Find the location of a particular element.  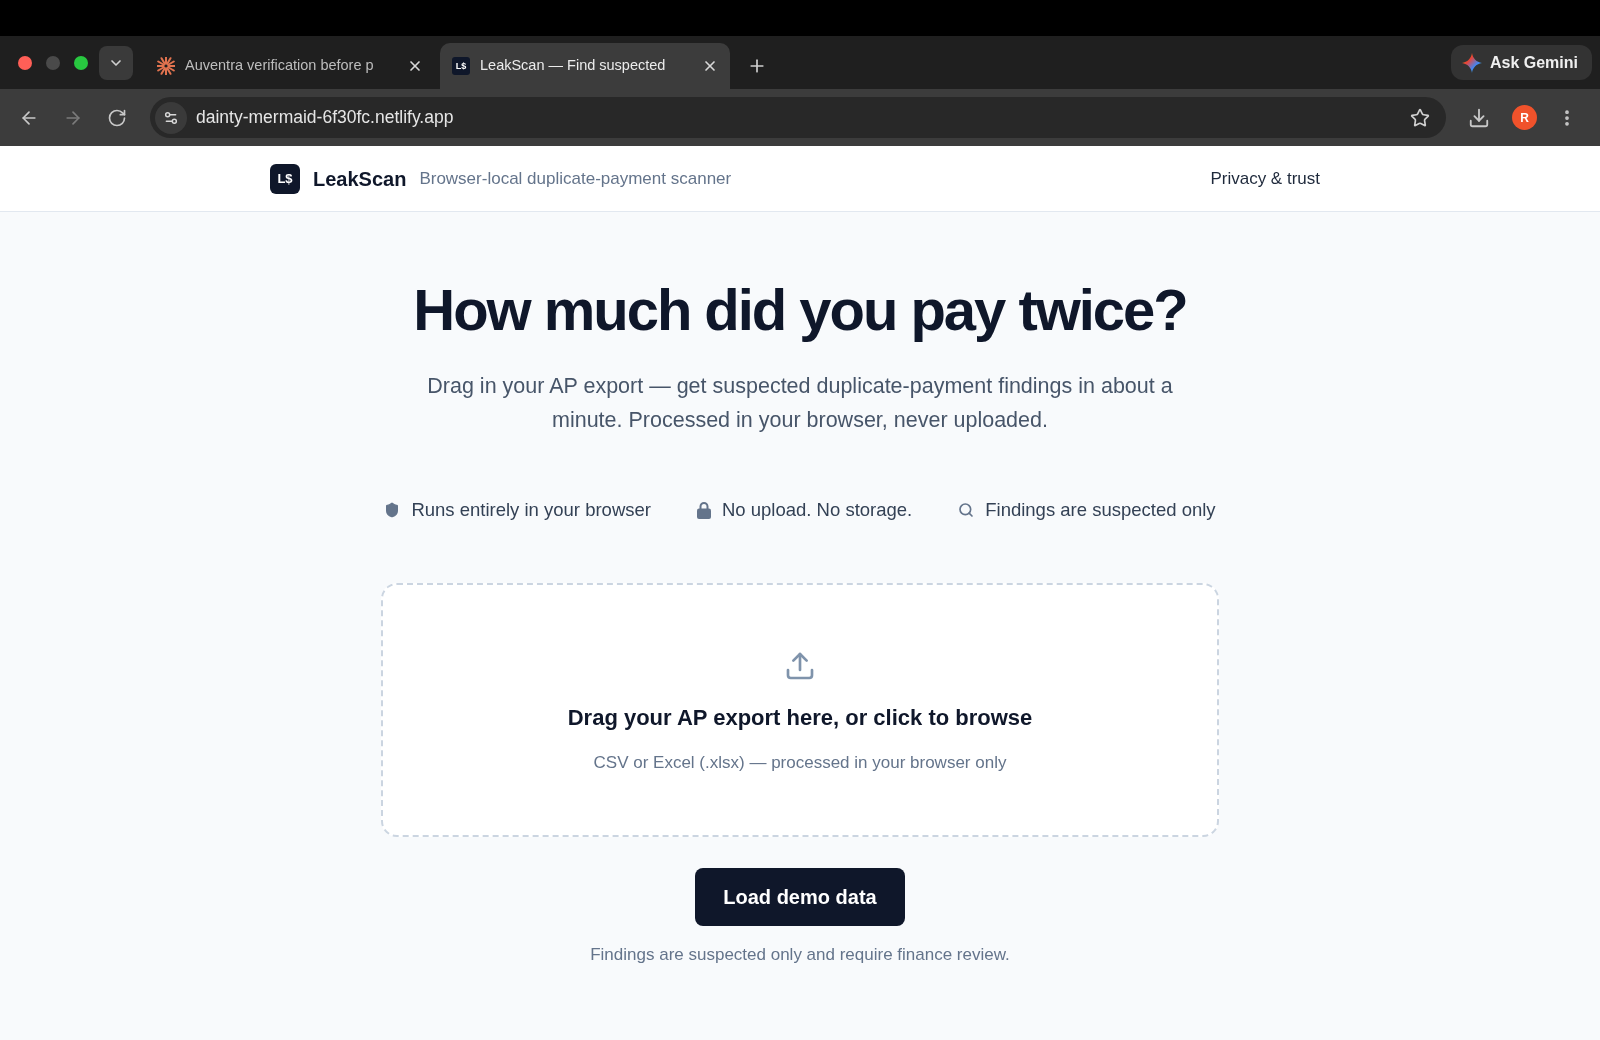

maximize-window-icon is located at coordinates (81, 62).